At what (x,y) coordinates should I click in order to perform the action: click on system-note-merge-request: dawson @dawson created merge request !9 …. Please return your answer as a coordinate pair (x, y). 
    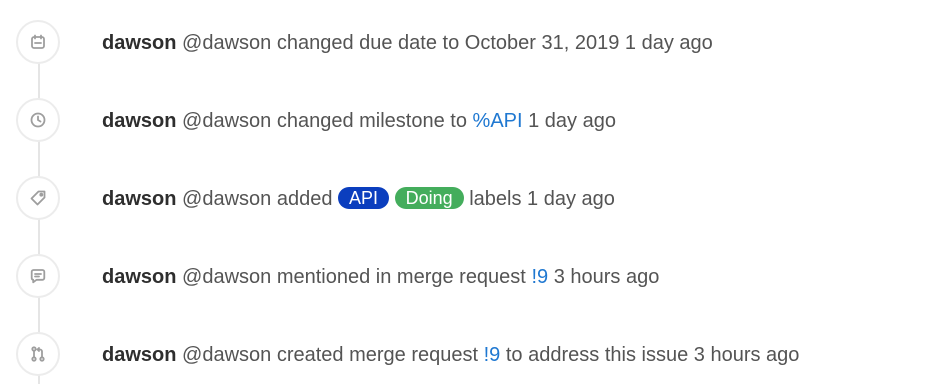
    Looking at the image, I should click on (469, 359).